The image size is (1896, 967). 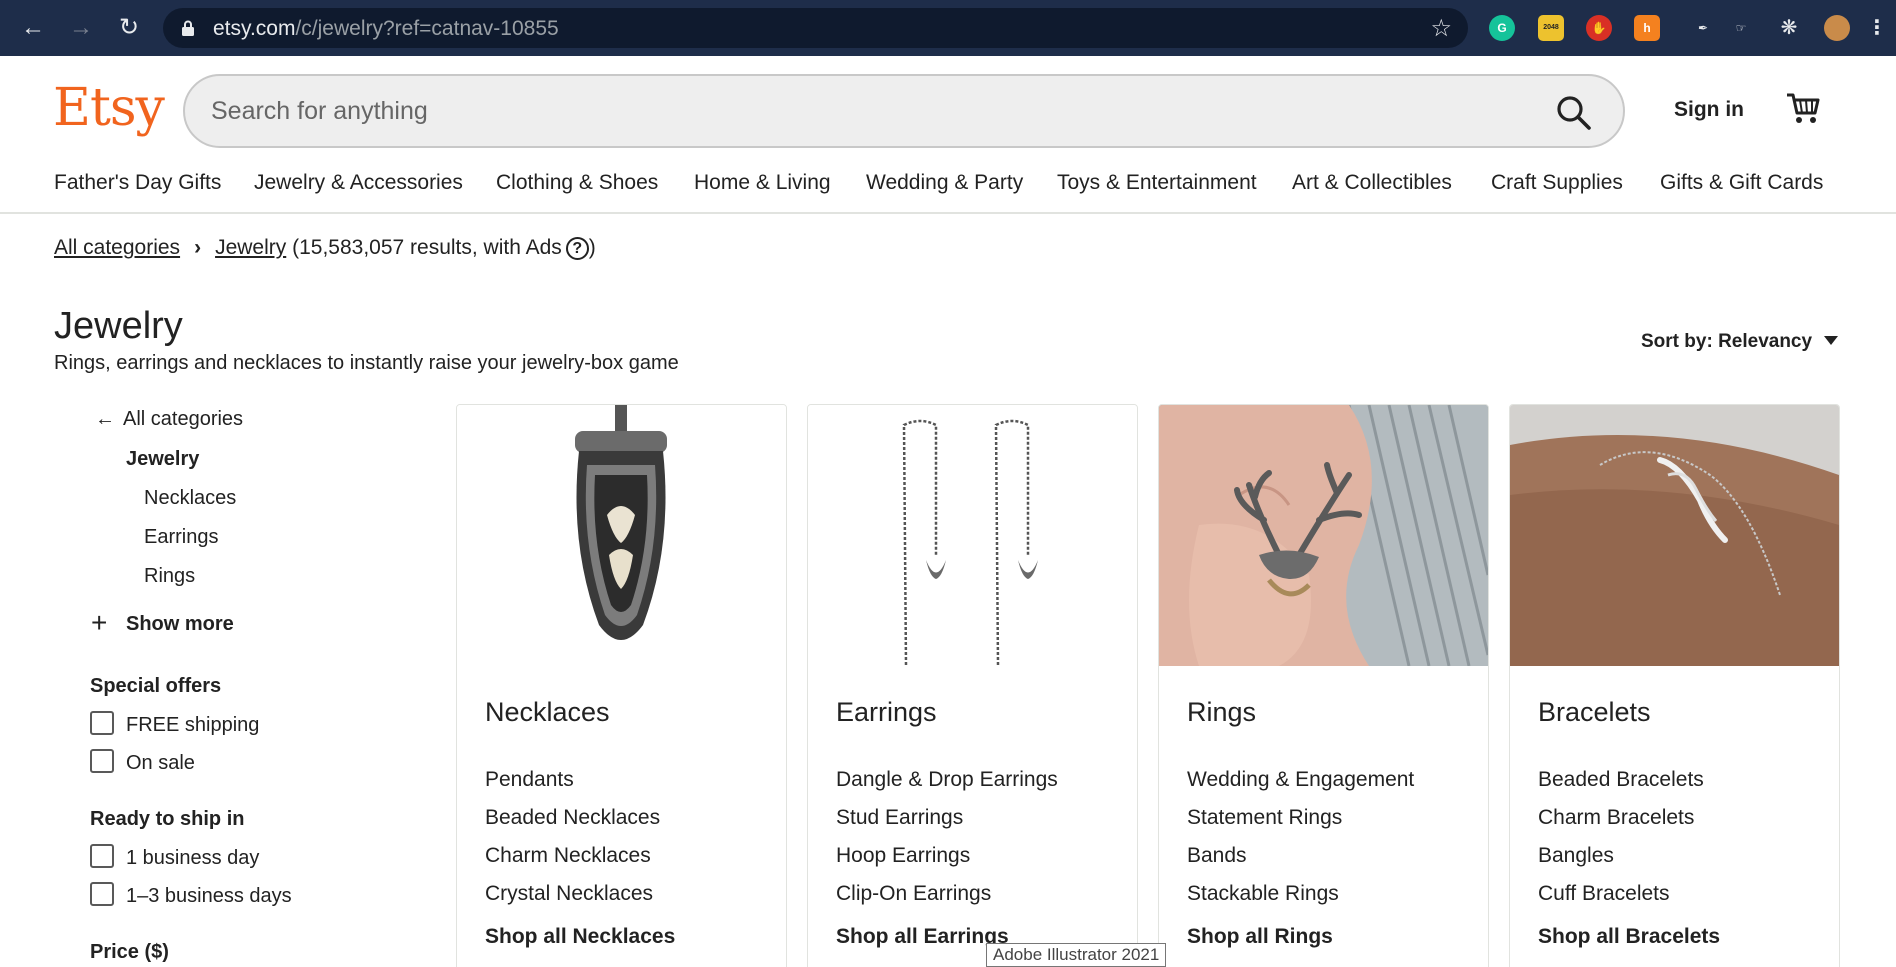 I want to click on card-link: Pendants, so click(x=529, y=780).